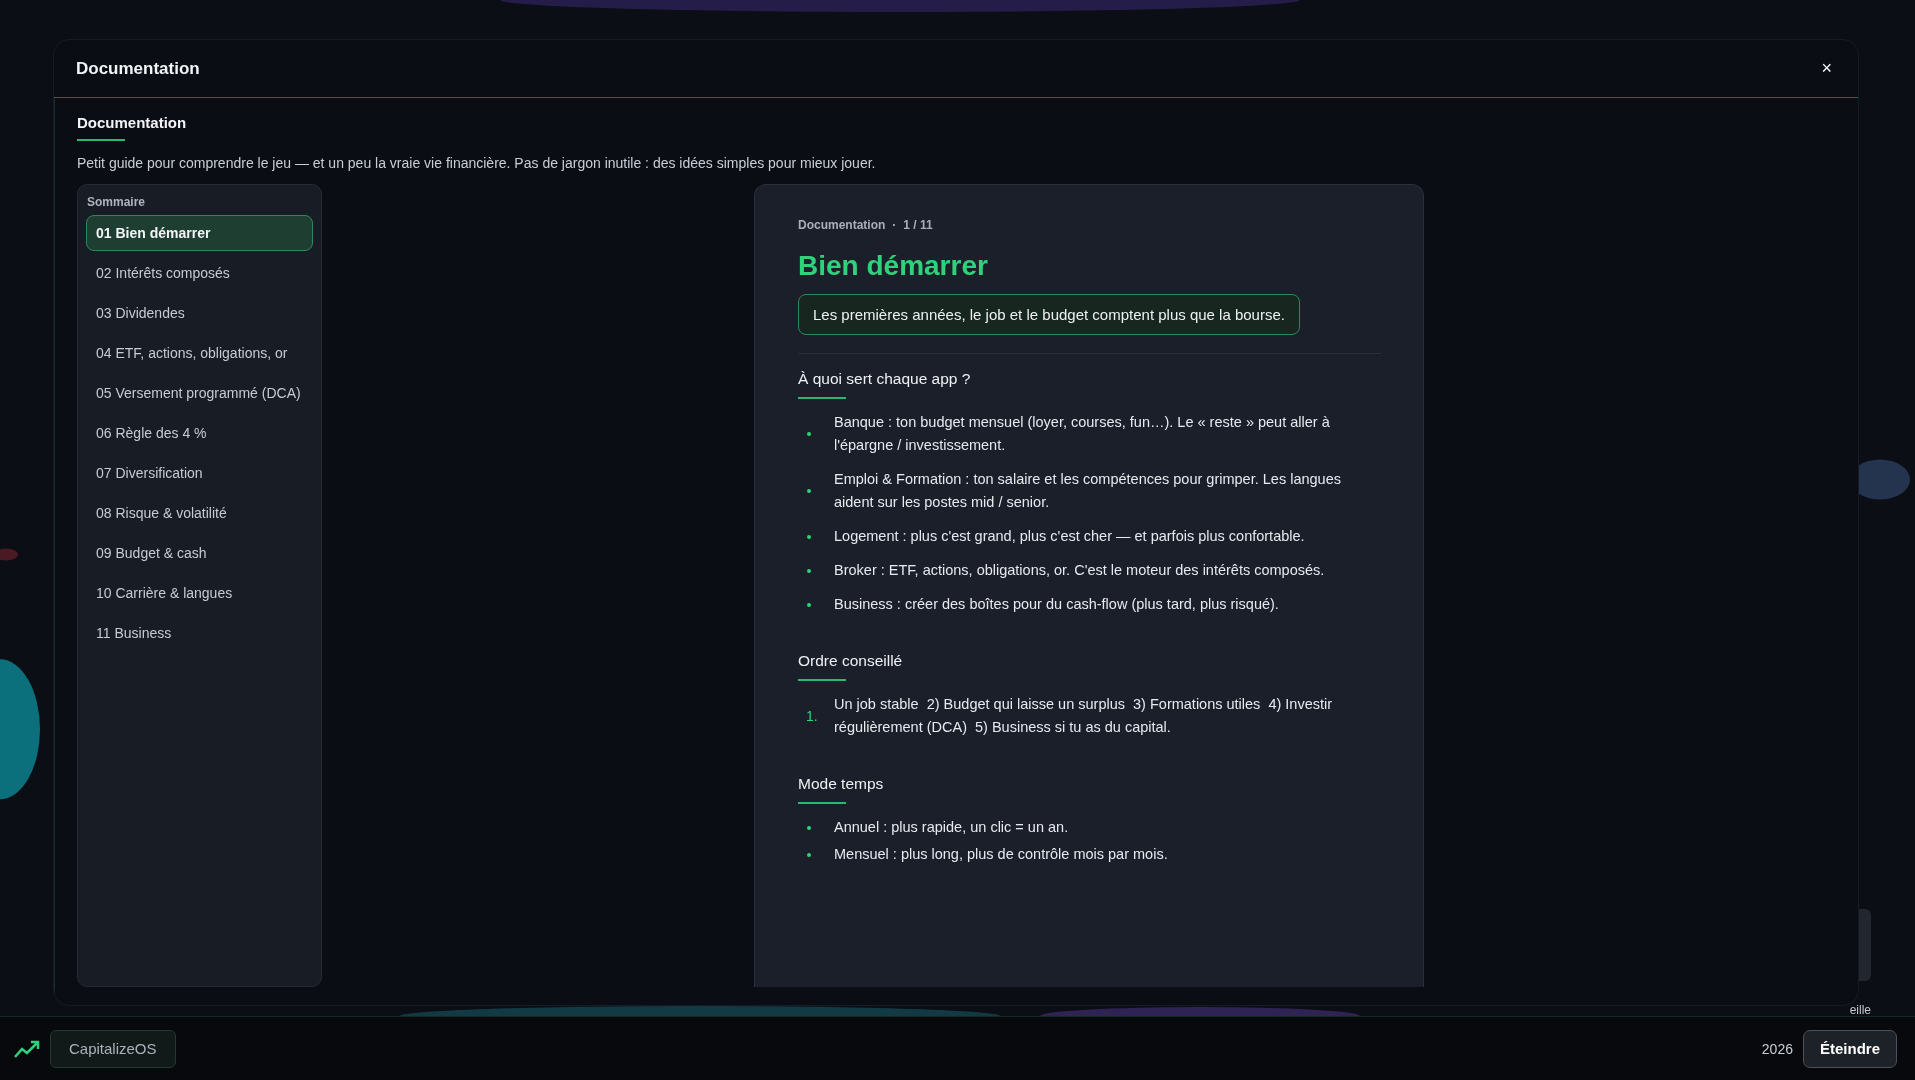 This screenshot has height=1080, width=1915. I want to click on taskbar-app-button: CapitalizeOS, so click(113, 1048).